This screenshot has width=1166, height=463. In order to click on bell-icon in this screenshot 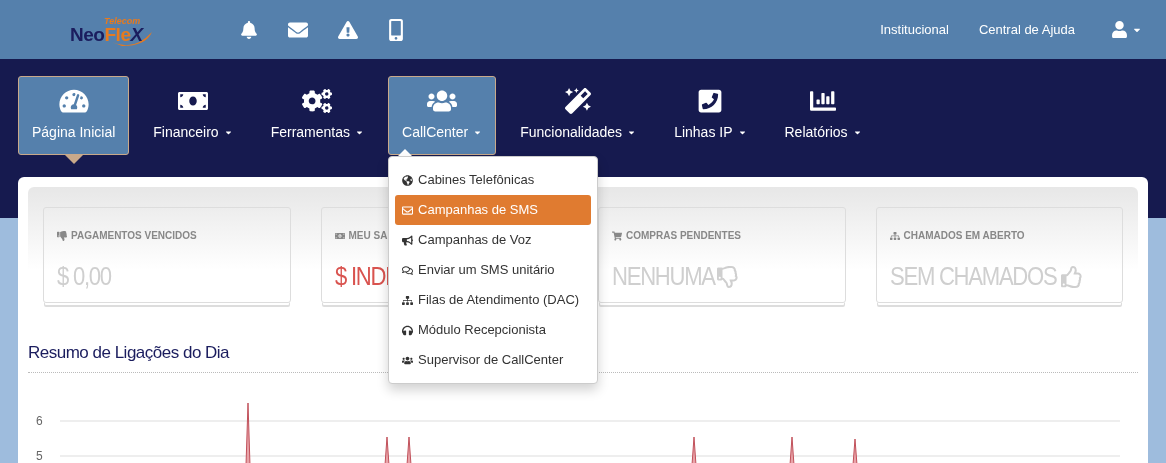, I will do `click(249, 29)`.